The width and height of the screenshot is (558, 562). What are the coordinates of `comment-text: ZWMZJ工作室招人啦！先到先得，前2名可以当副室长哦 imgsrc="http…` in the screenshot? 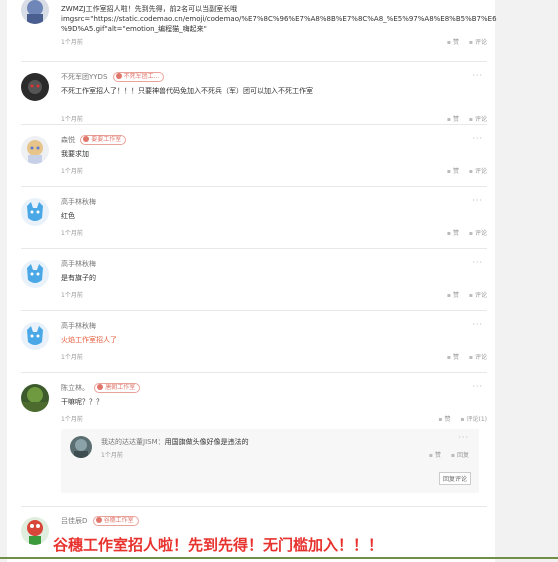 It's located at (279, 19).